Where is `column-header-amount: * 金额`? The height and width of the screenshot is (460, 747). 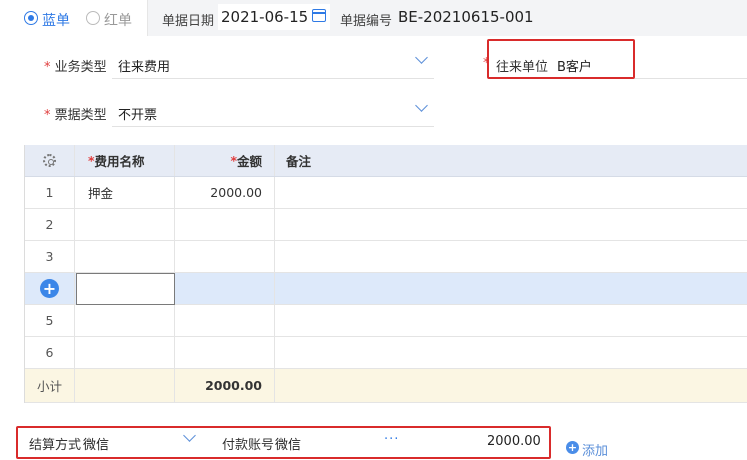
column-header-amount: * 金额 is located at coordinates (225, 160).